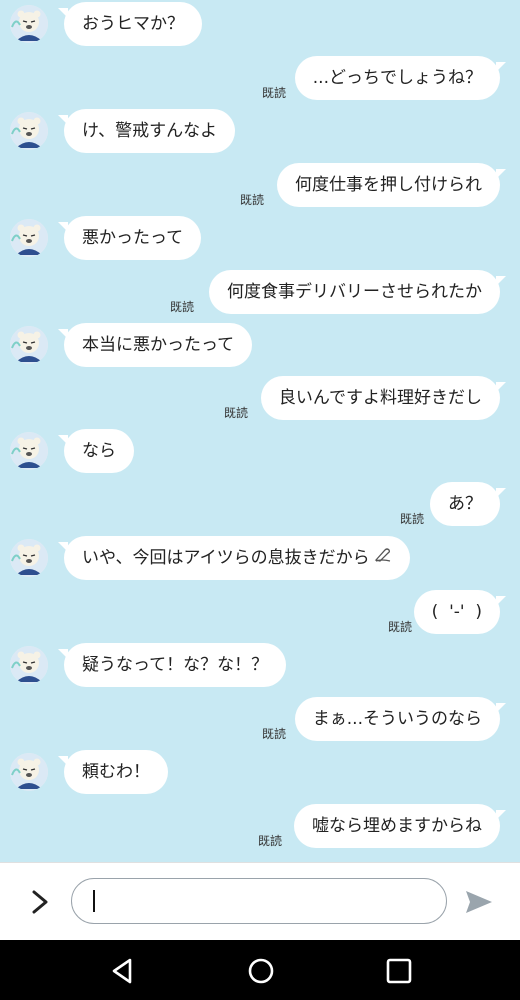 The image size is (520, 1000). What do you see at coordinates (226, 558) in the screenshot?
I see `message-text: いや、今回はアイツらの息抜きだから` at bounding box center [226, 558].